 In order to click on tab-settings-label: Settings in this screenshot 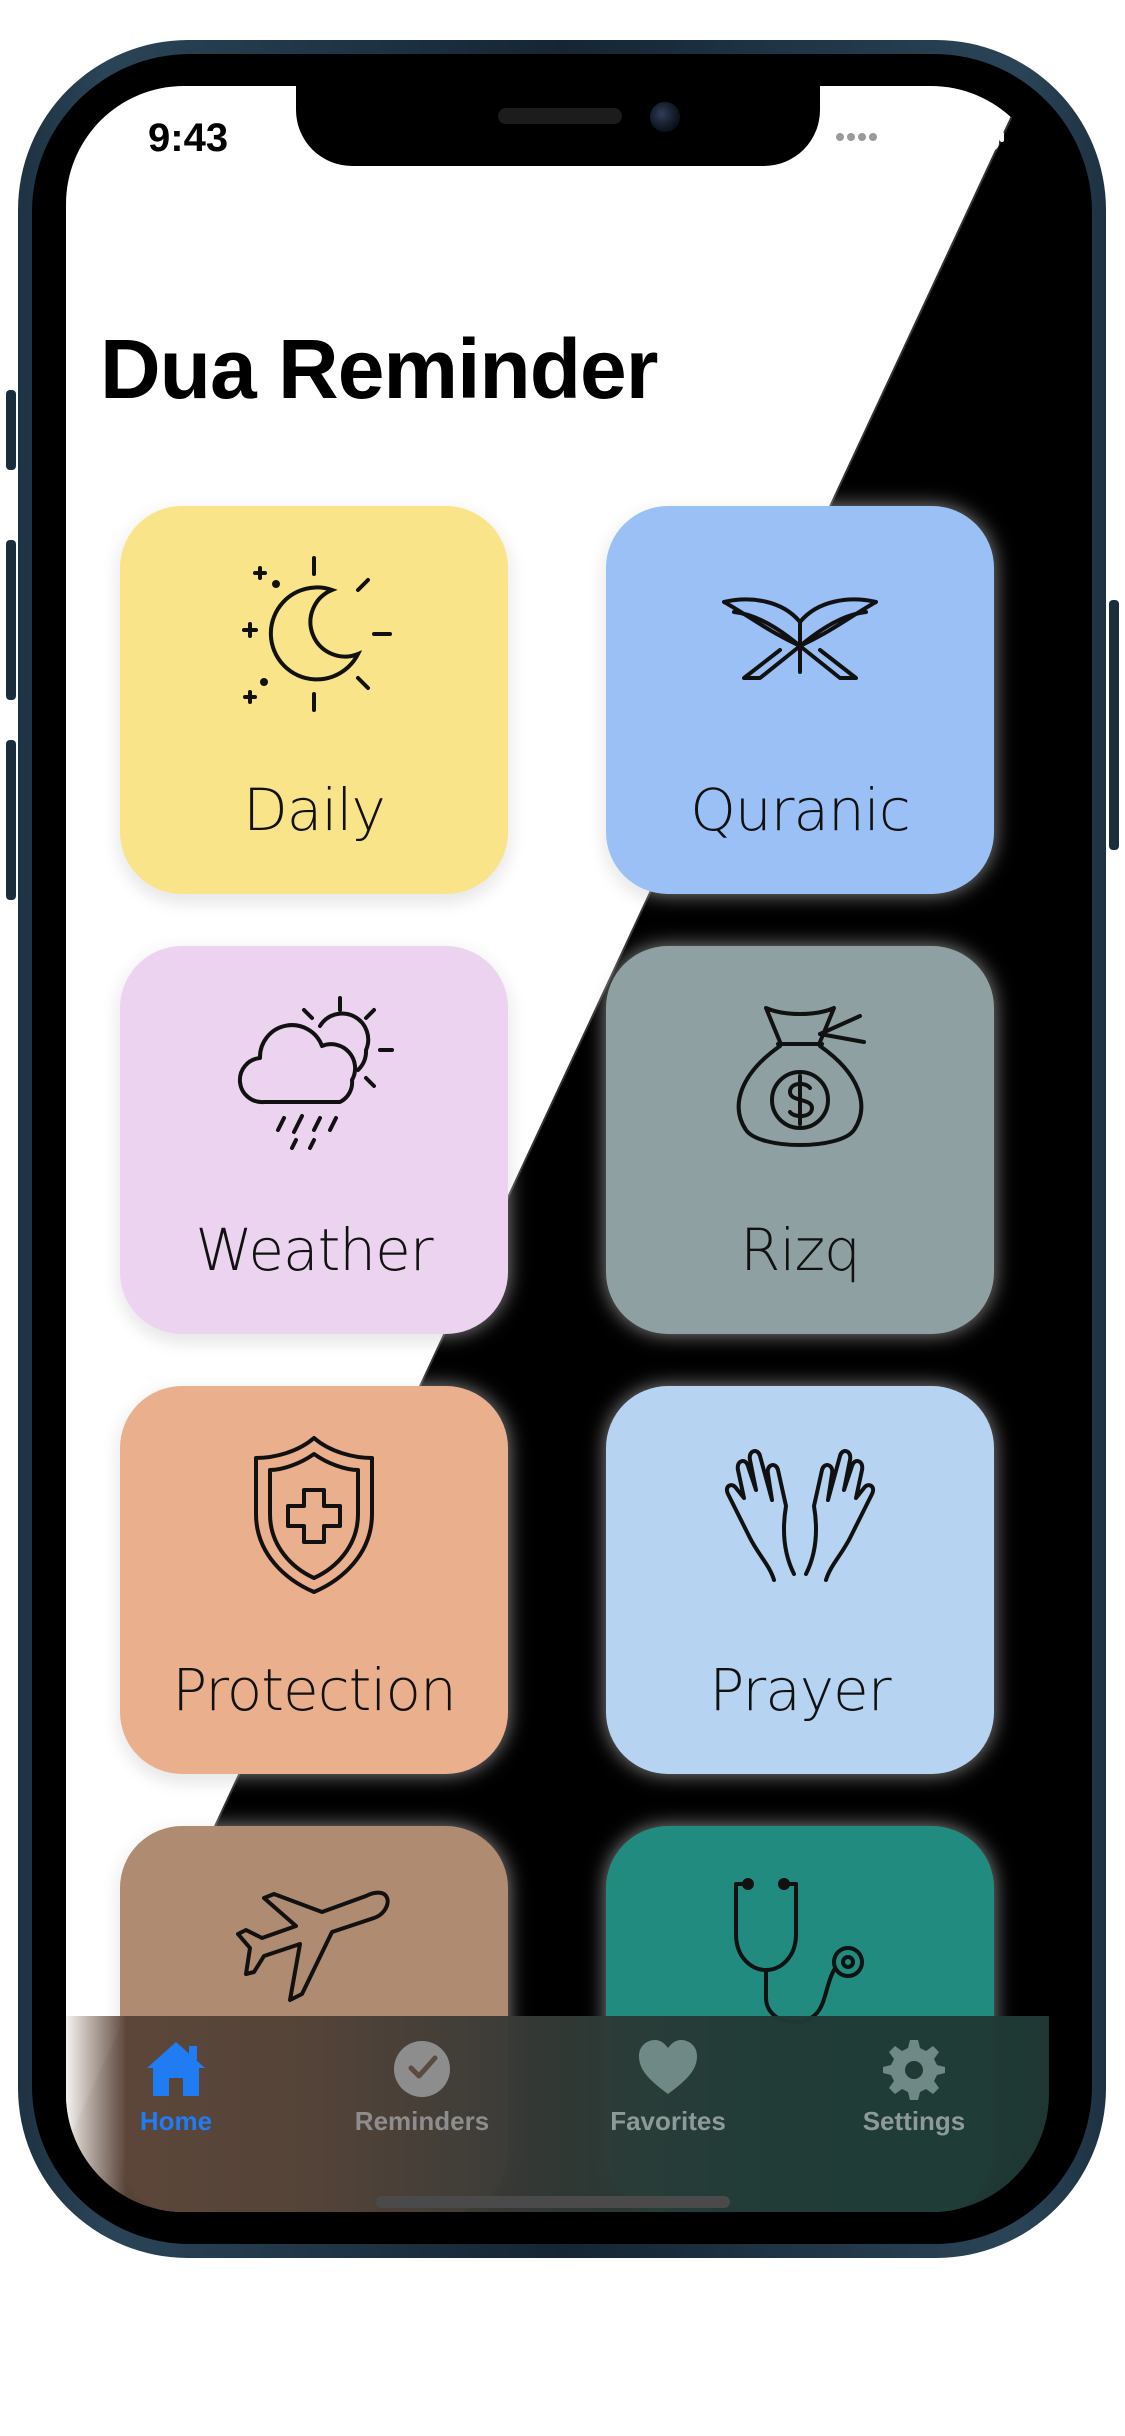, I will do `click(914, 2121)`.